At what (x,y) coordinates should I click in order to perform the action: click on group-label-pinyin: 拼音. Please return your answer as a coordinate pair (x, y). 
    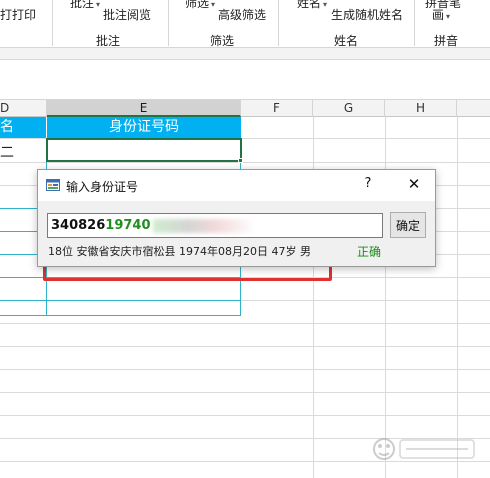
    Looking at the image, I should click on (446, 41).